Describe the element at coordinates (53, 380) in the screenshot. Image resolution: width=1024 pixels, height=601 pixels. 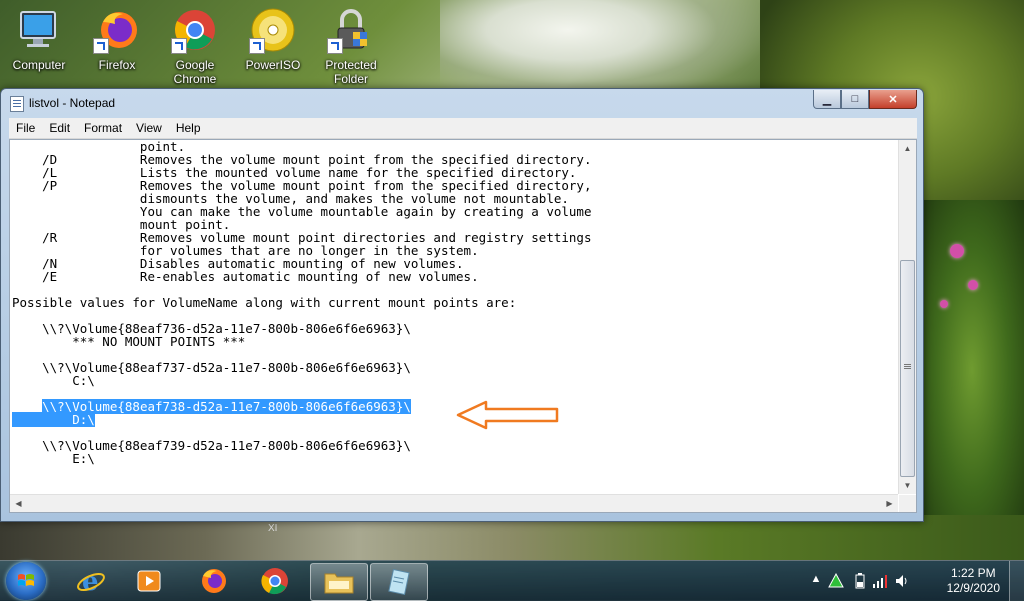
I see `text-line: C:\` at that location.